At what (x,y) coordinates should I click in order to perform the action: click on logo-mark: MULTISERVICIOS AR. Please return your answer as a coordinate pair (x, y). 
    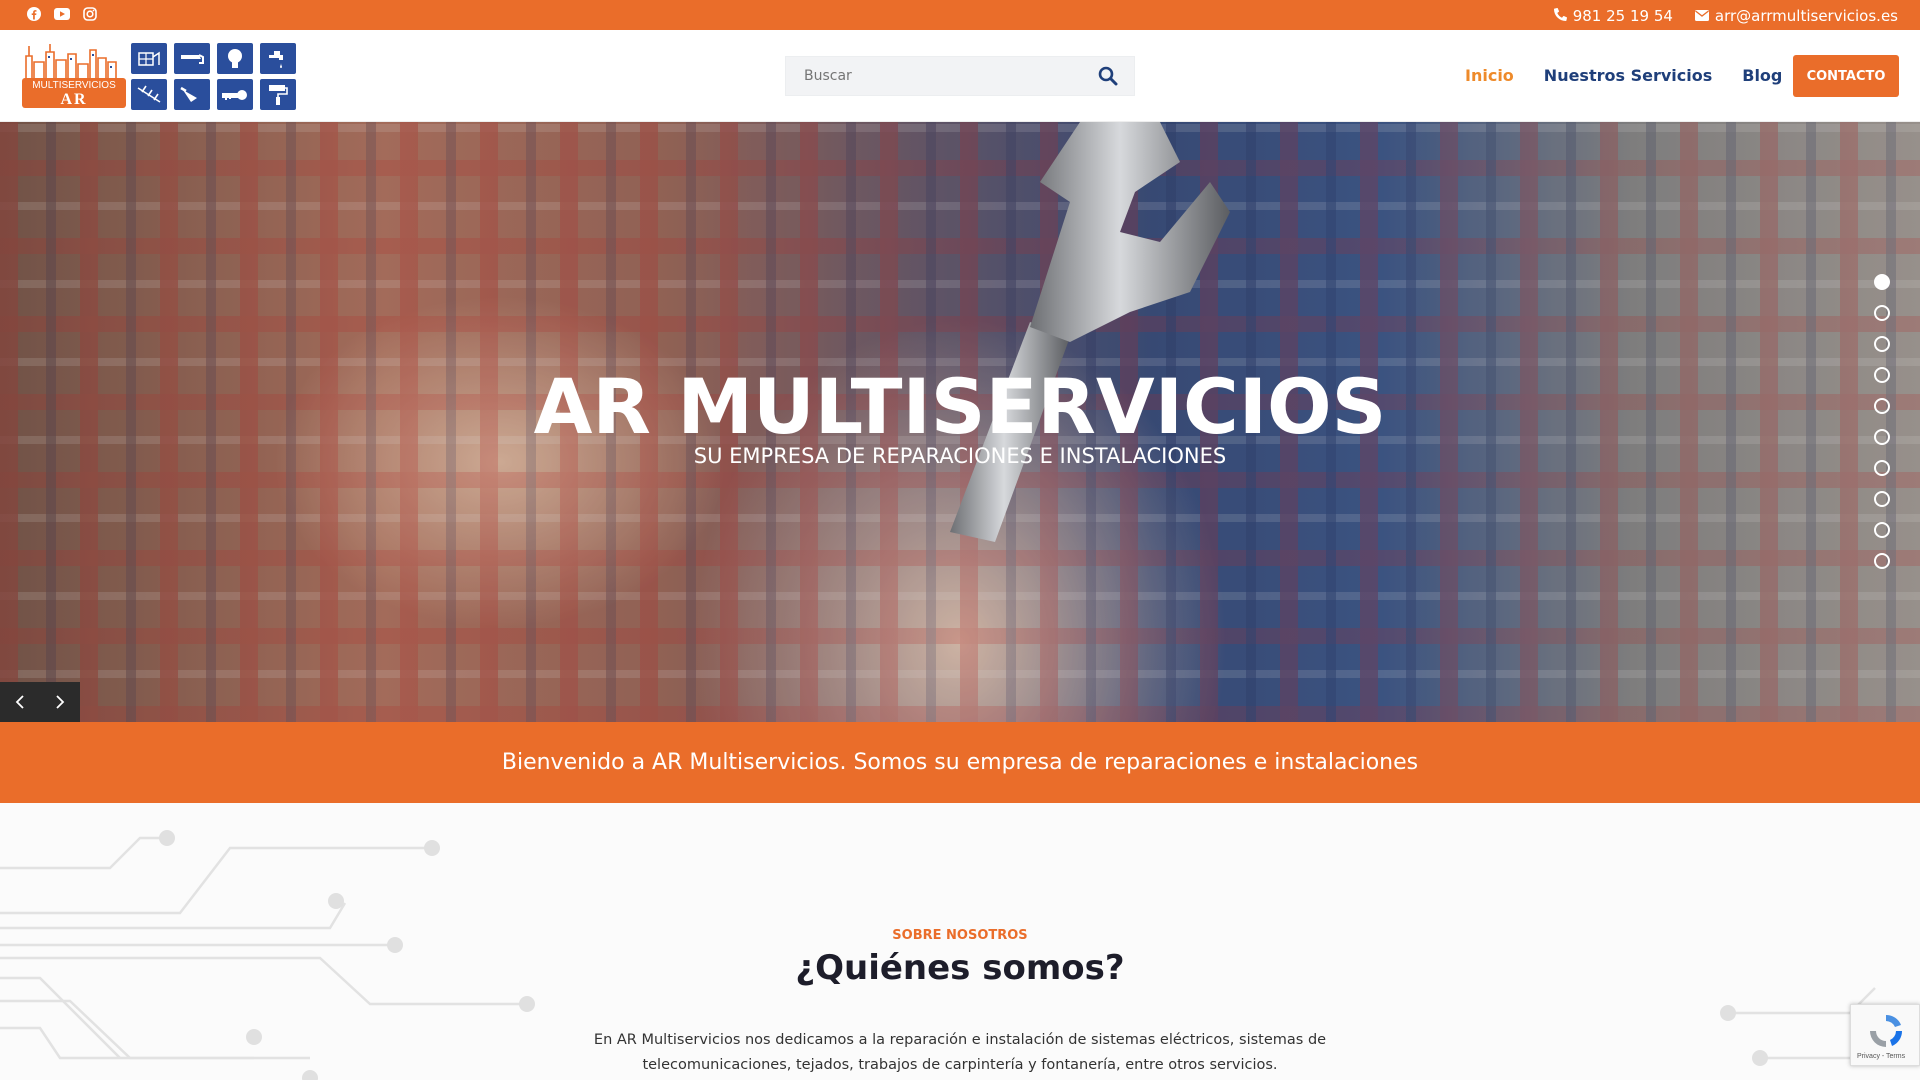
    Looking at the image, I should click on (74, 75).